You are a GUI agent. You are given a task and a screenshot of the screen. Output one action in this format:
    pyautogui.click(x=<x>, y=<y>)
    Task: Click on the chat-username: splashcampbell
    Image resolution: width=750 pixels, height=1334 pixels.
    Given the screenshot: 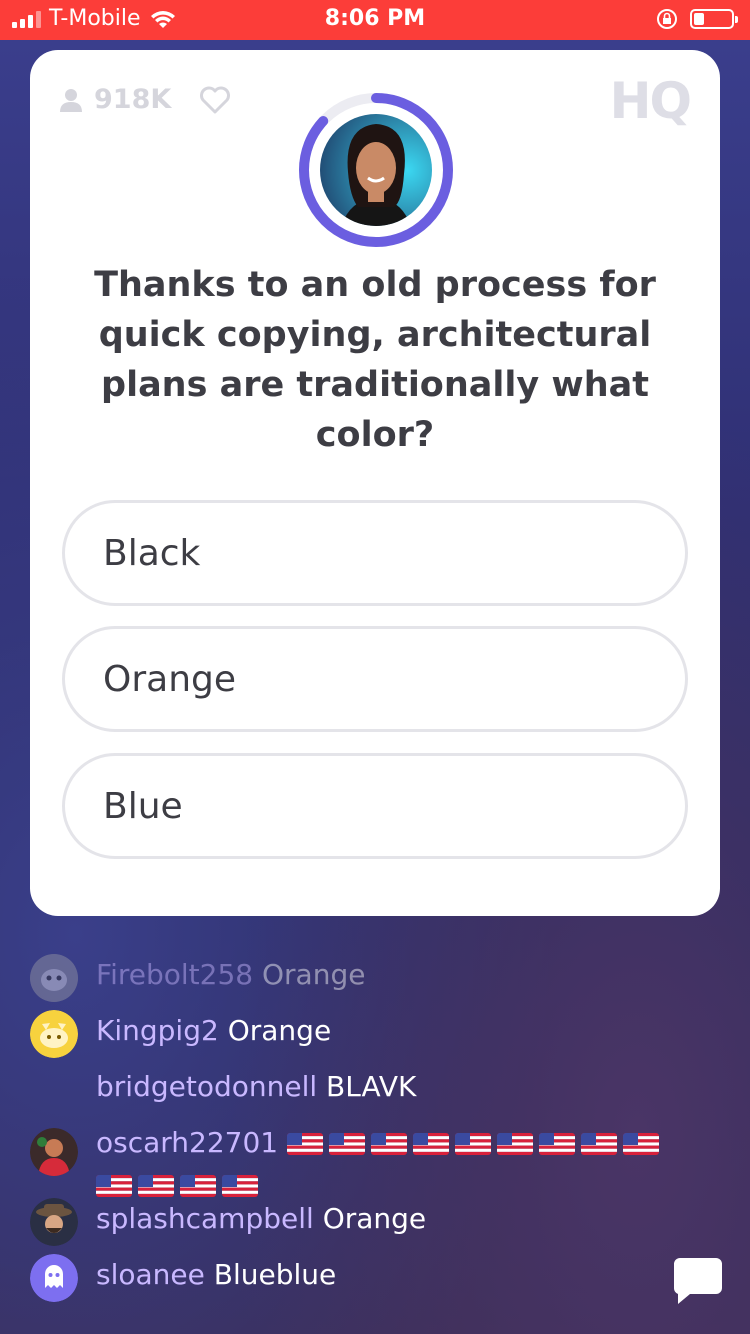 What is the action you would take?
    pyautogui.click(x=205, y=1218)
    